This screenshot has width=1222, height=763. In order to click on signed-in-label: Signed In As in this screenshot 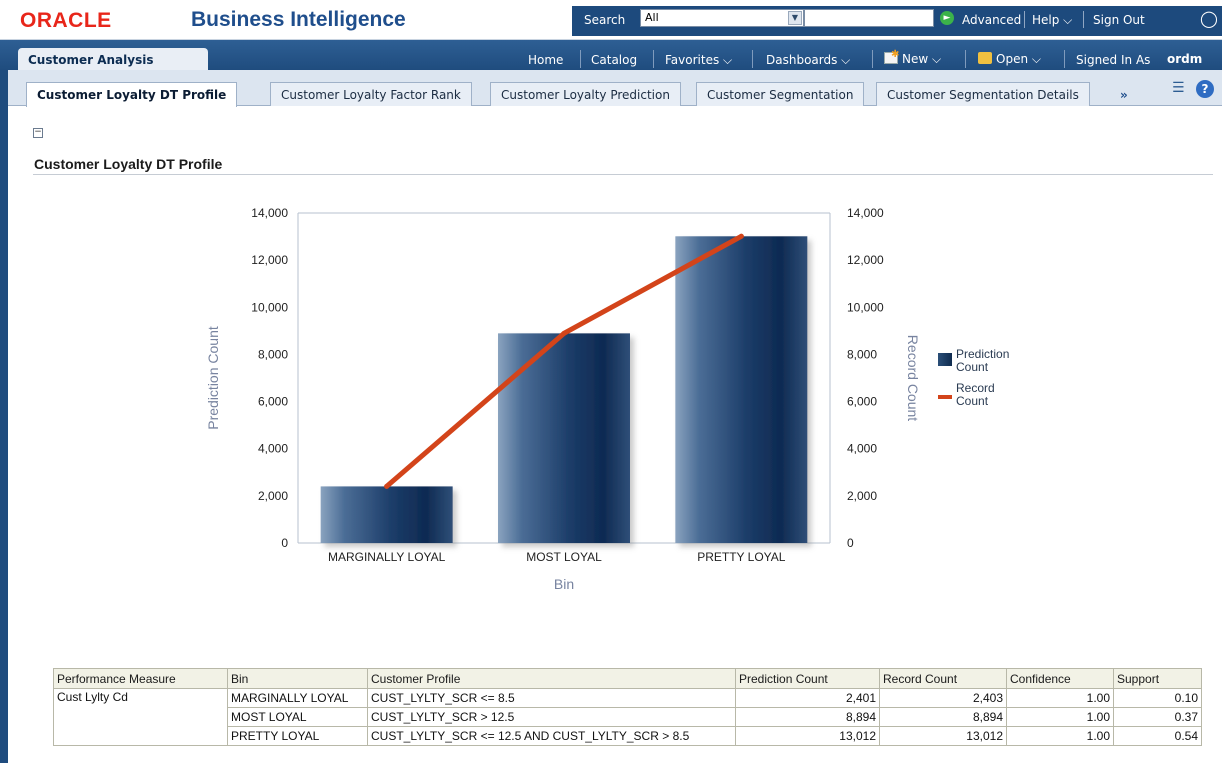, I will do `click(1113, 60)`.